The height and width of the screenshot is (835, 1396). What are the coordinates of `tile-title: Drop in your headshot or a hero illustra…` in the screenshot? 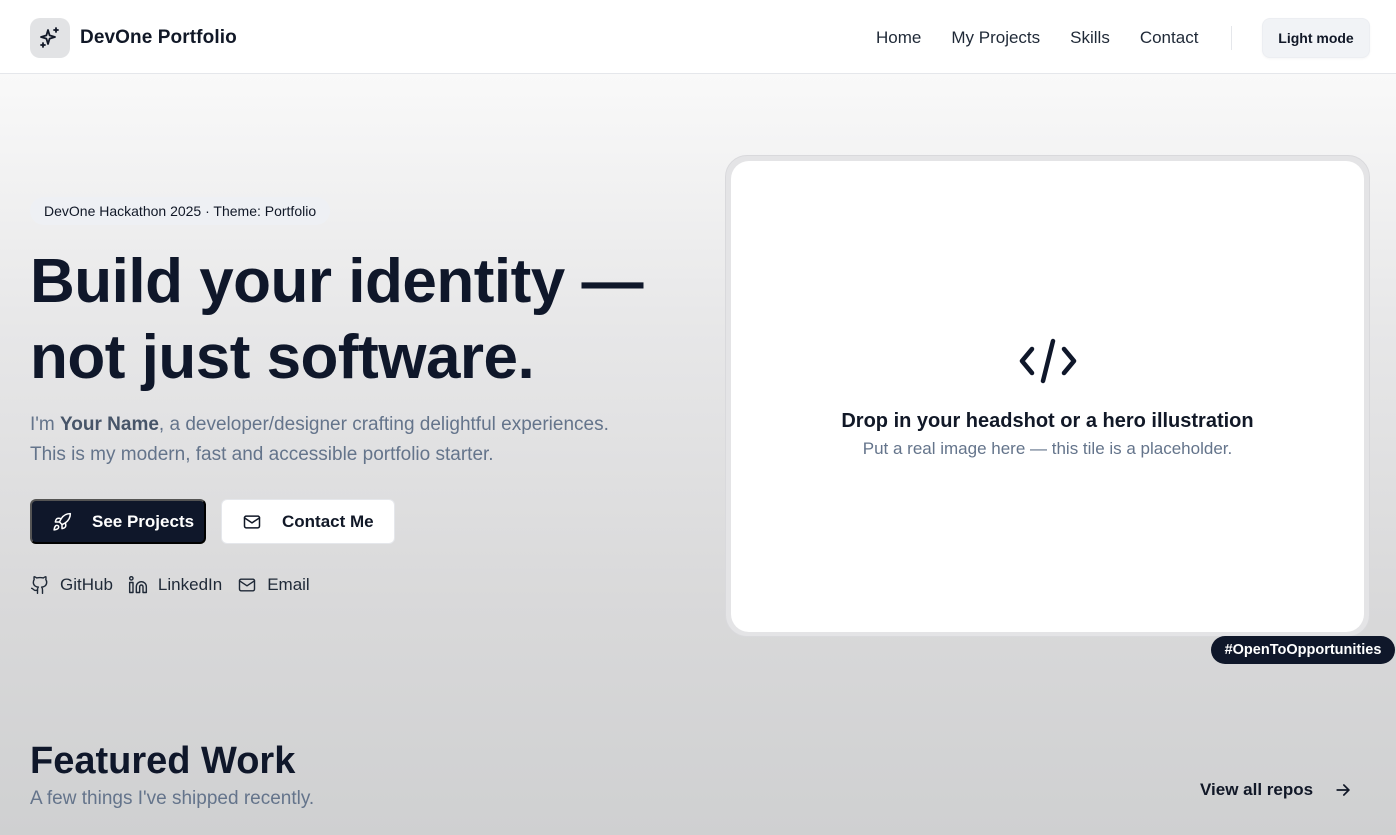 It's located at (1047, 421).